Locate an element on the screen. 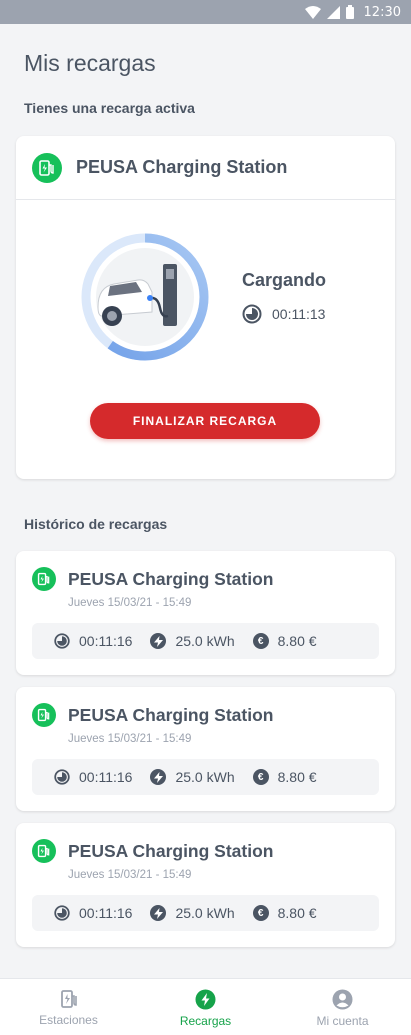 The image size is (411, 1035). nav-item-estaciones: Estaciones is located at coordinates (68, 1007).